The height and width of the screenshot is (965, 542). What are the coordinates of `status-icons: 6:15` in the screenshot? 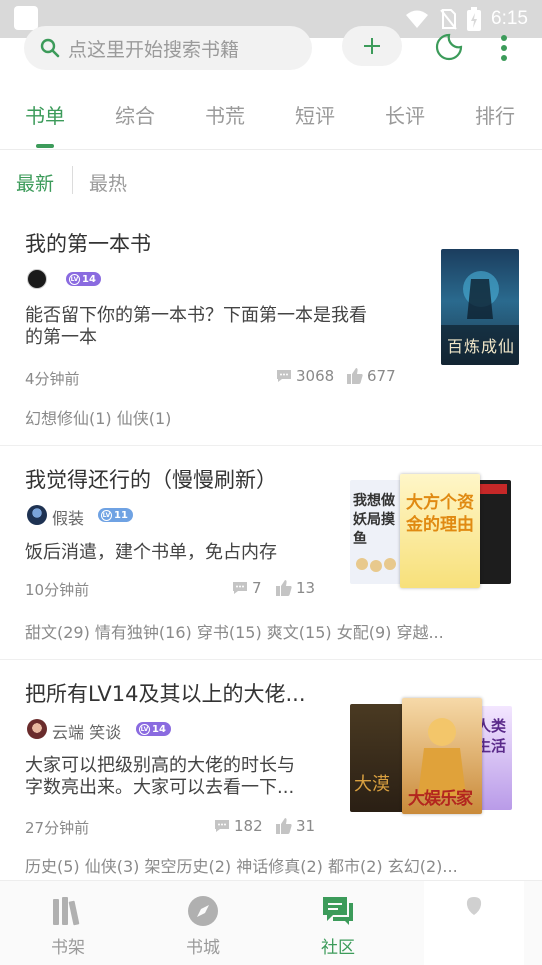 It's located at (466, 19).